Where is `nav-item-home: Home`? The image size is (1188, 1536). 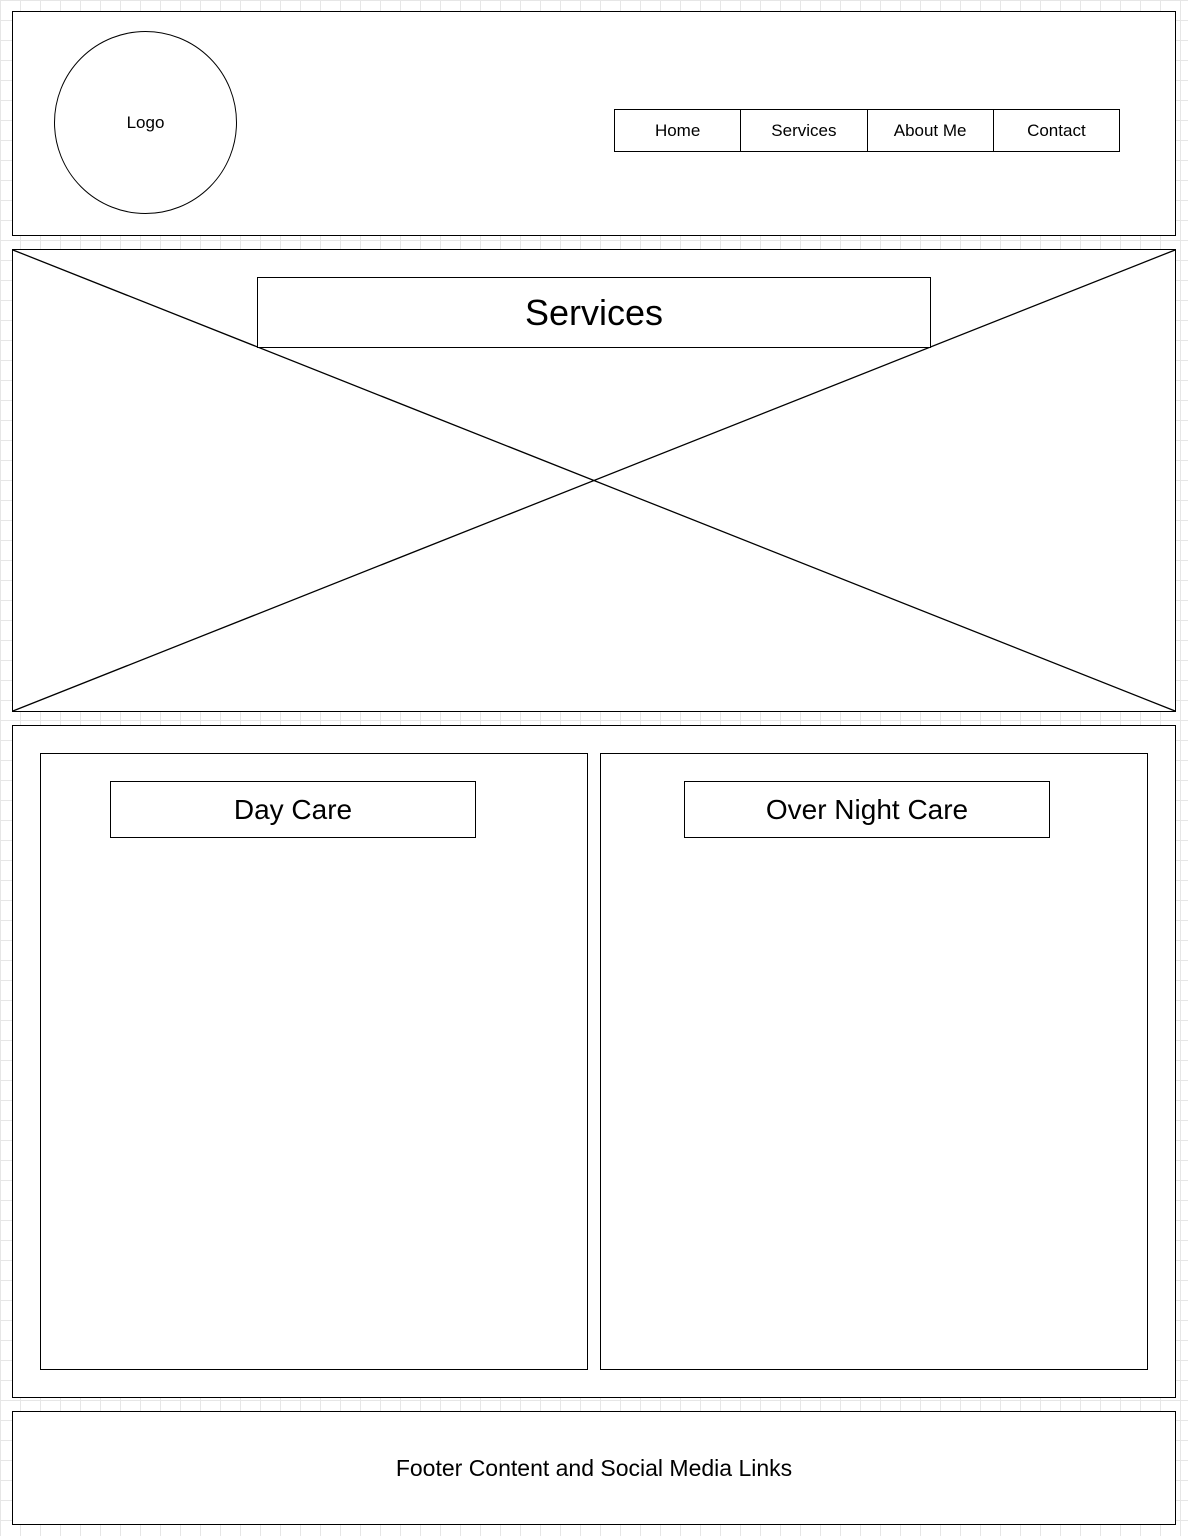 nav-item-home: Home is located at coordinates (678, 130).